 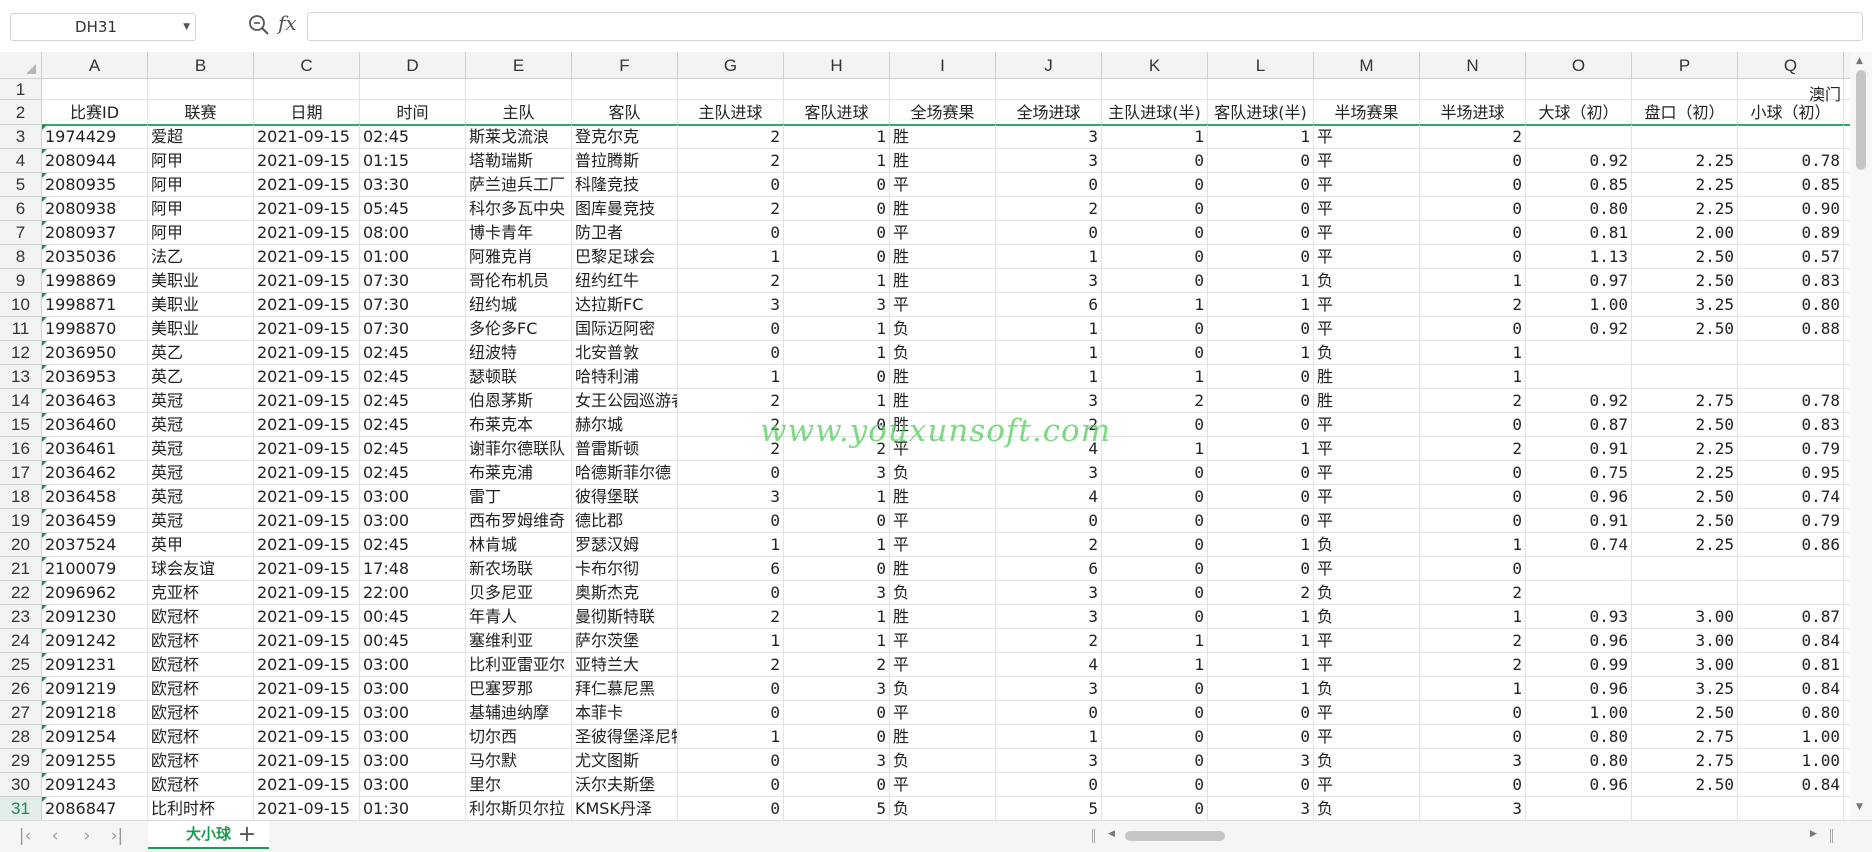 What do you see at coordinates (625, 737) in the screenshot?
I see `data-cell: 圣彼得堡泽尼特` at bounding box center [625, 737].